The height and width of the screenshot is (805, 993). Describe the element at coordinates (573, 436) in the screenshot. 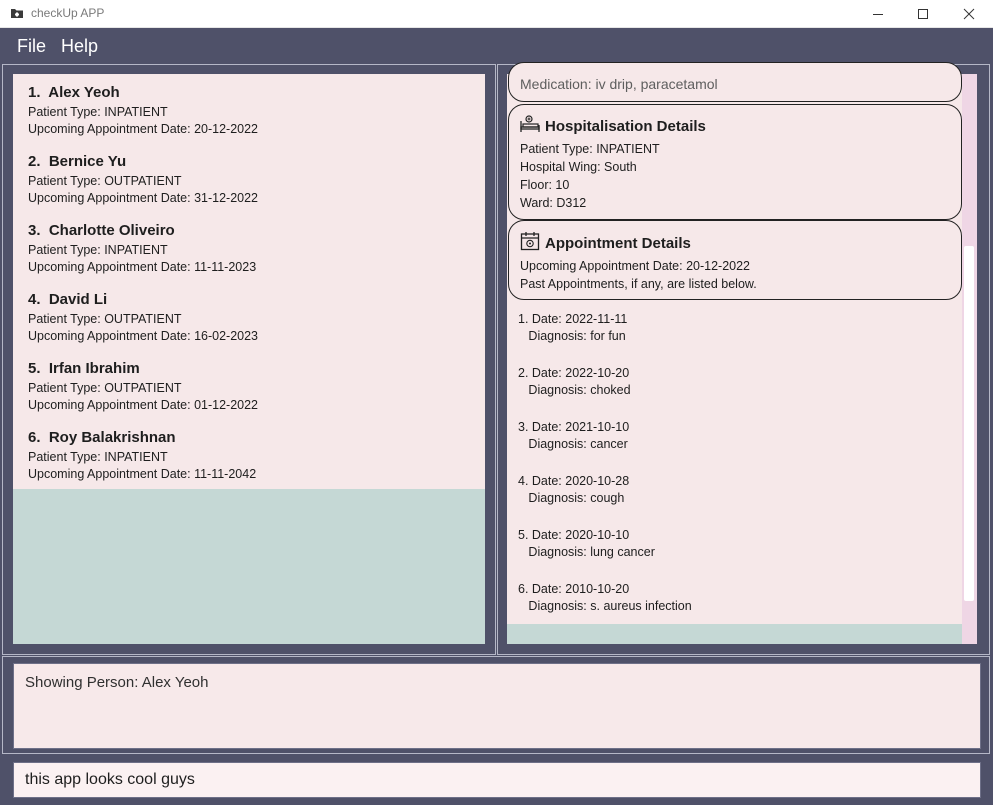

I see `past-appointment-item: 3. Date: 2021-10-10 Diagnosis: cancer` at that location.